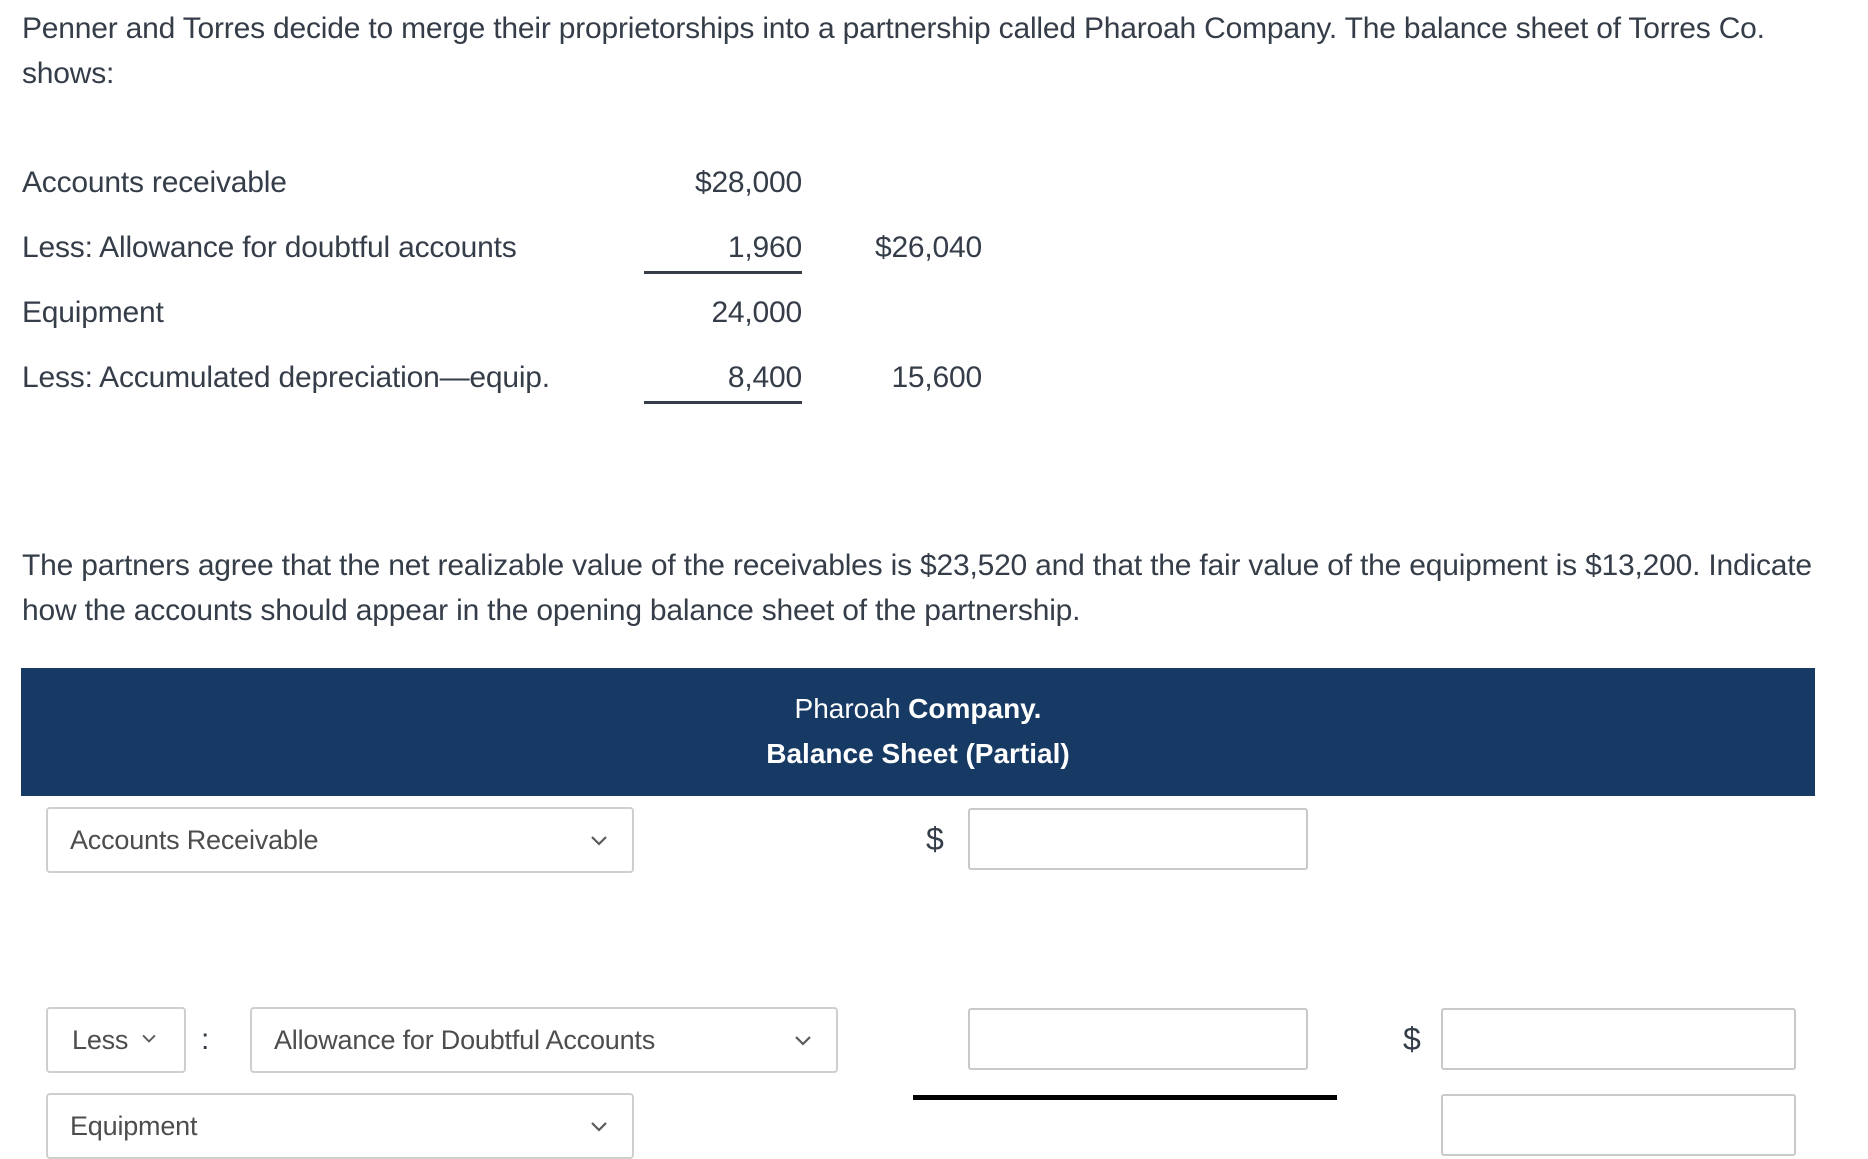 This screenshot has width=1868, height=1159. Describe the element at coordinates (975, 708) in the screenshot. I see `worksheet-company-suffix: Company.` at that location.